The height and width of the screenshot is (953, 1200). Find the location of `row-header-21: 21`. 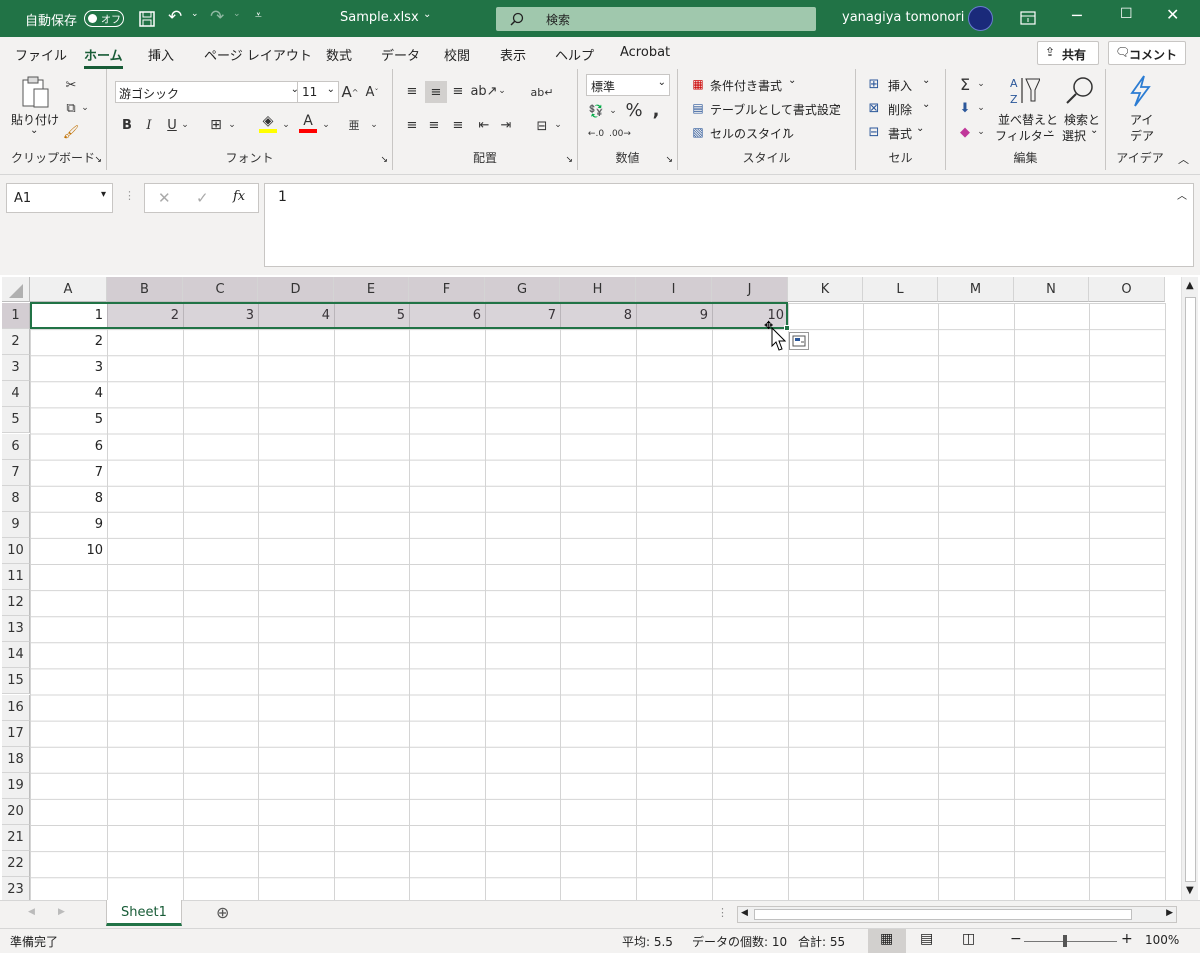

row-header-21: 21 is located at coordinates (16, 838).